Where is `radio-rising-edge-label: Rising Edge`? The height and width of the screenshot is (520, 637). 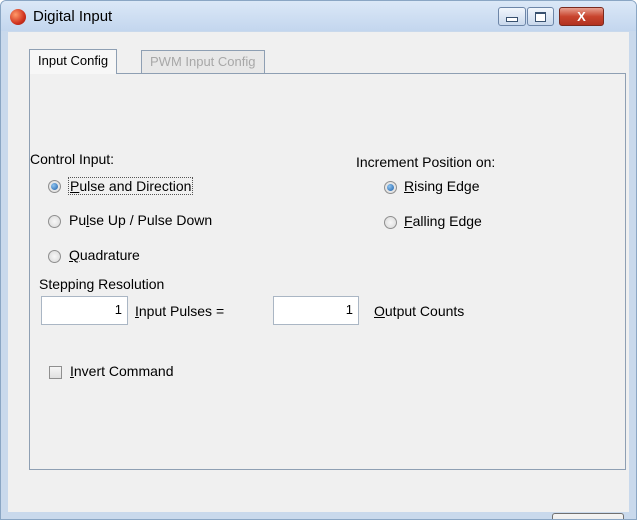
radio-rising-edge-label: Rising Edge is located at coordinates (442, 186).